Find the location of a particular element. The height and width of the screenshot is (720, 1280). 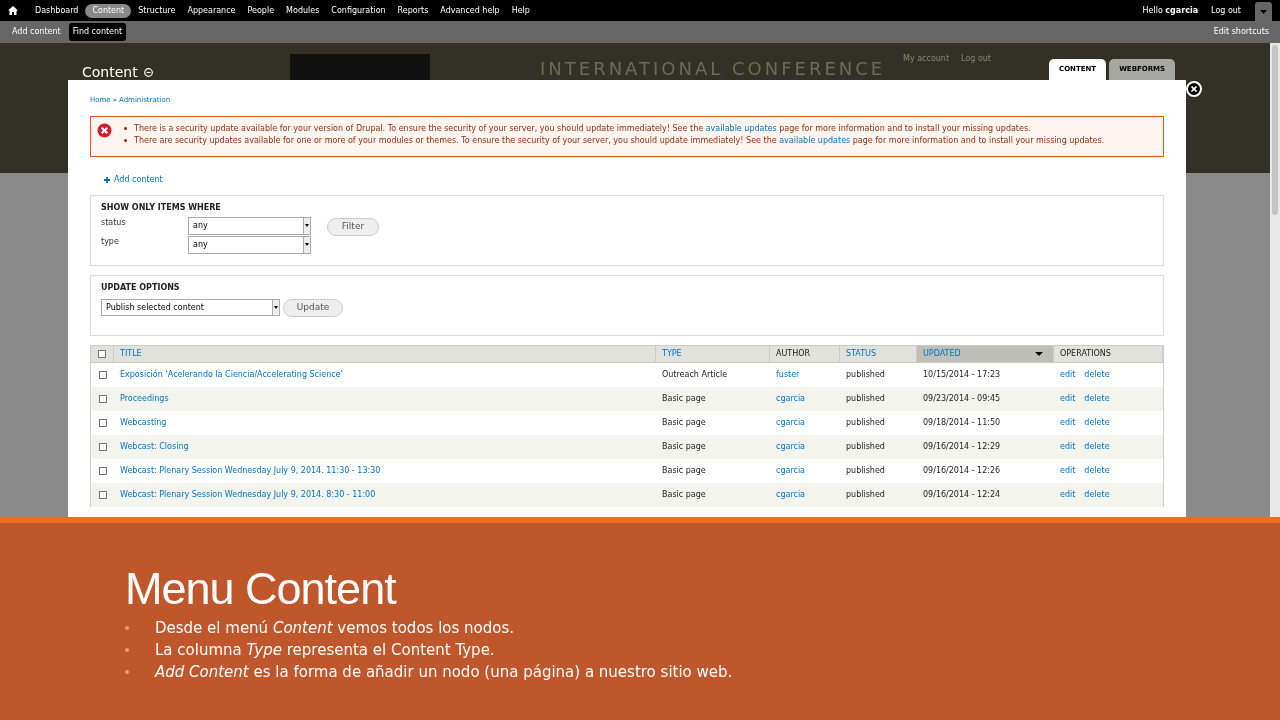

author-link: fuster is located at coordinates (788, 374).